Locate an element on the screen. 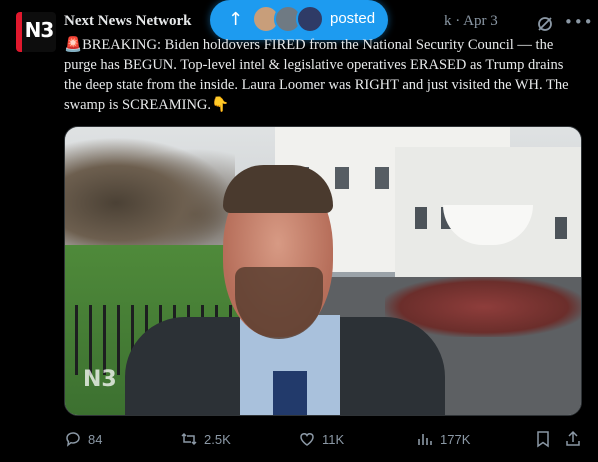  action-bar: 84 2.5K 11K 177K is located at coordinates (323, 439).